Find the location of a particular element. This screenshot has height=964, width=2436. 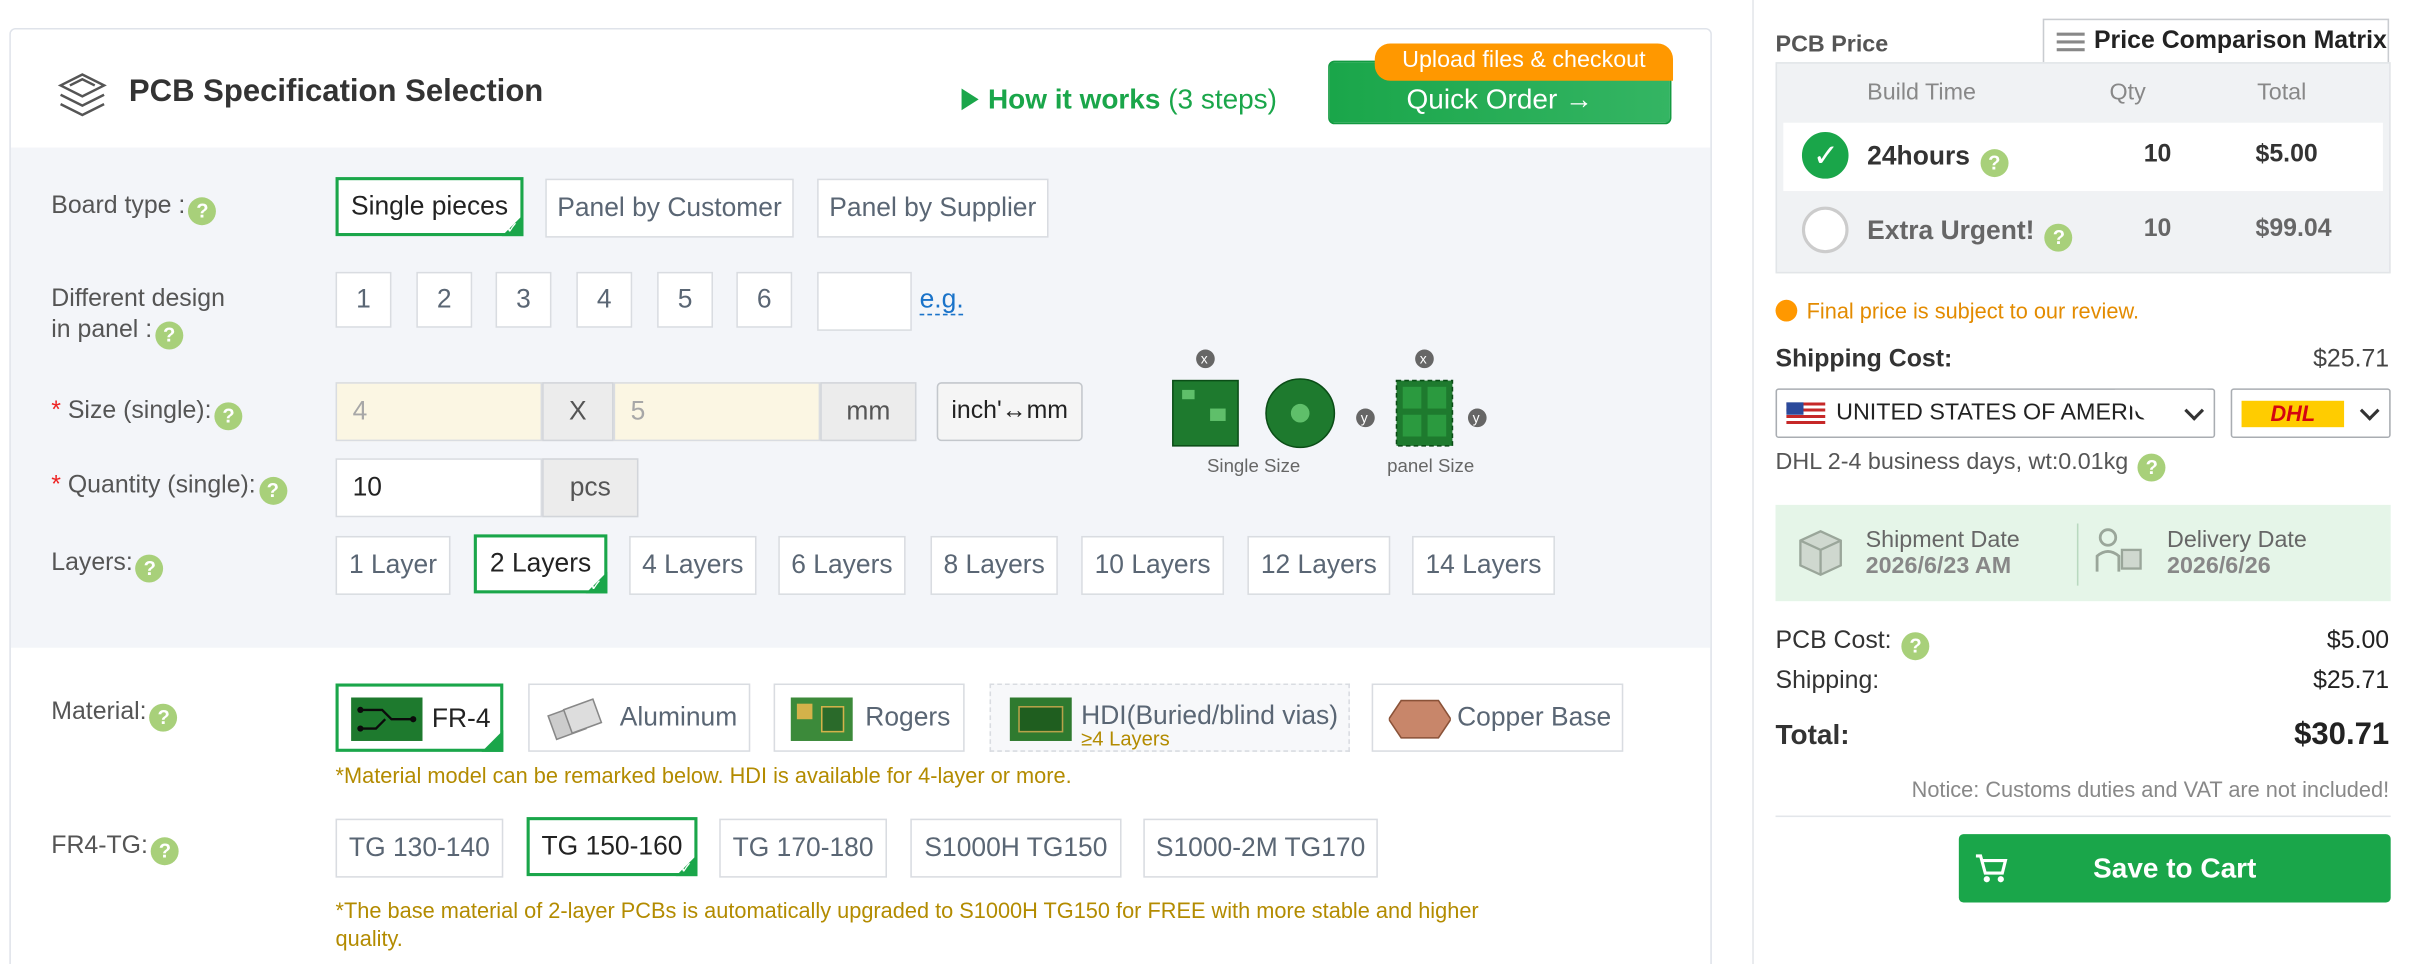

col-total: Total is located at coordinates (2282, 92).